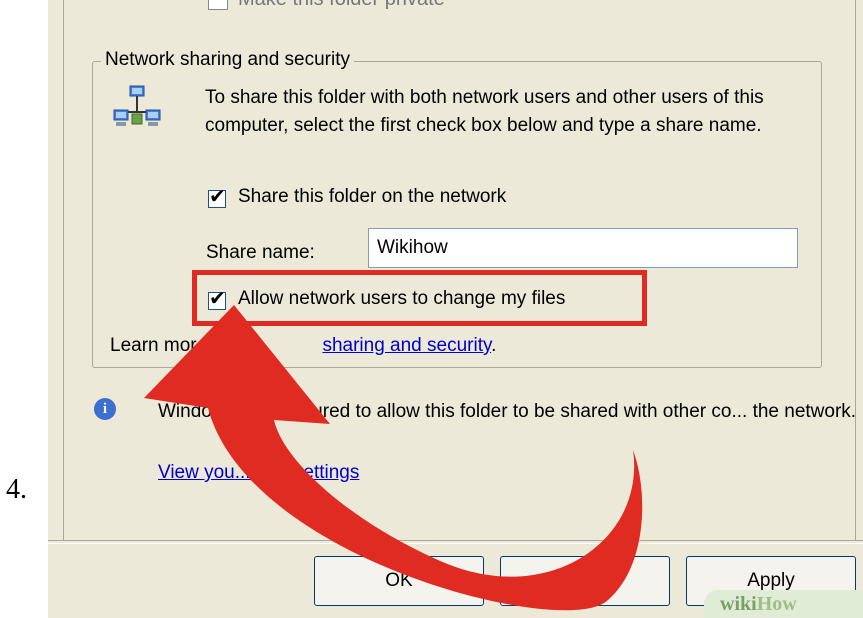 The height and width of the screenshot is (618, 863). Describe the element at coordinates (16, 489) in the screenshot. I see `step-number: 4.` at that location.